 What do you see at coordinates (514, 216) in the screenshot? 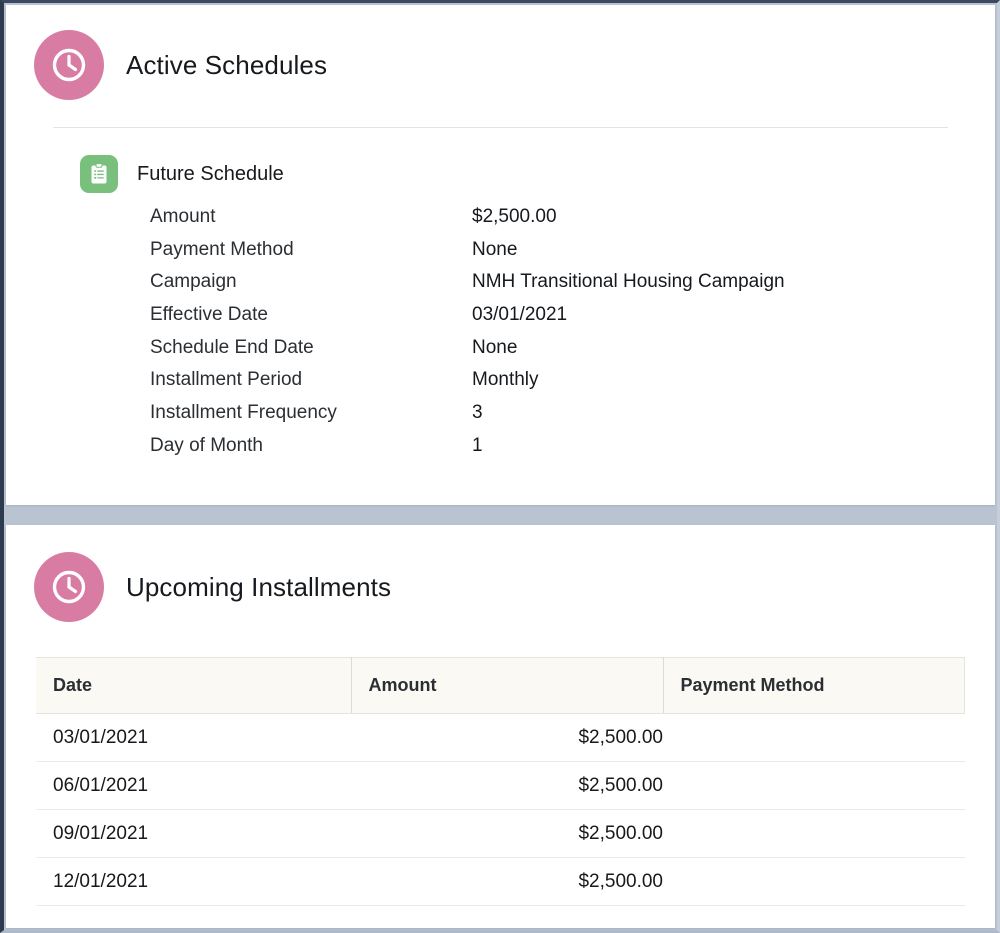
I see `field-value: $2,500.00` at bounding box center [514, 216].